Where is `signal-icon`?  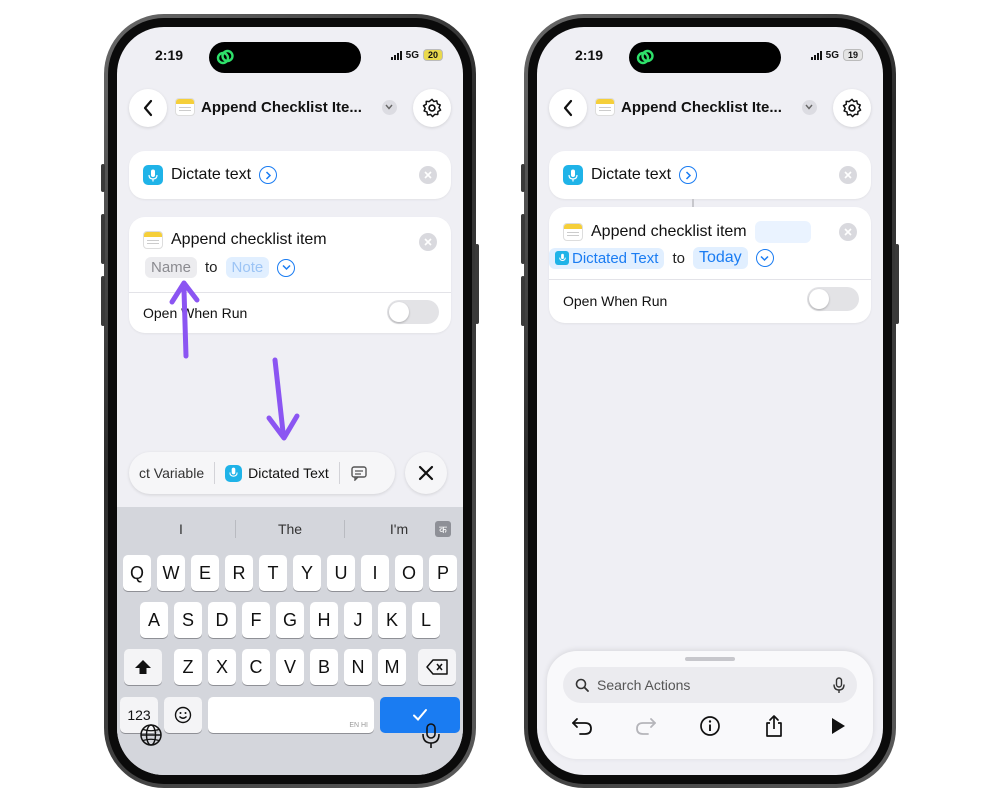 signal-icon is located at coordinates (816, 55).